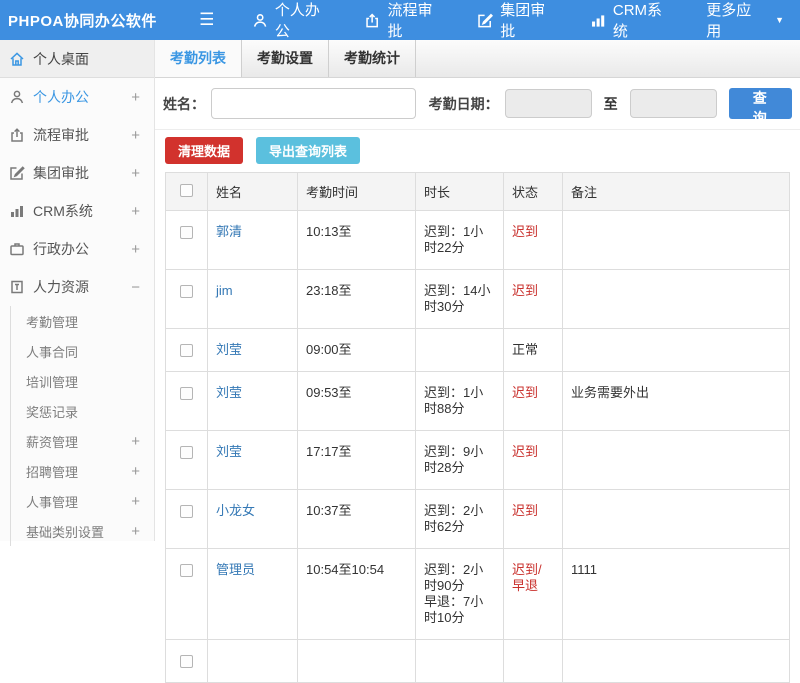 This screenshot has height=683, width=800. What do you see at coordinates (673, 103) in the screenshot?
I see `date-end-input` at bounding box center [673, 103].